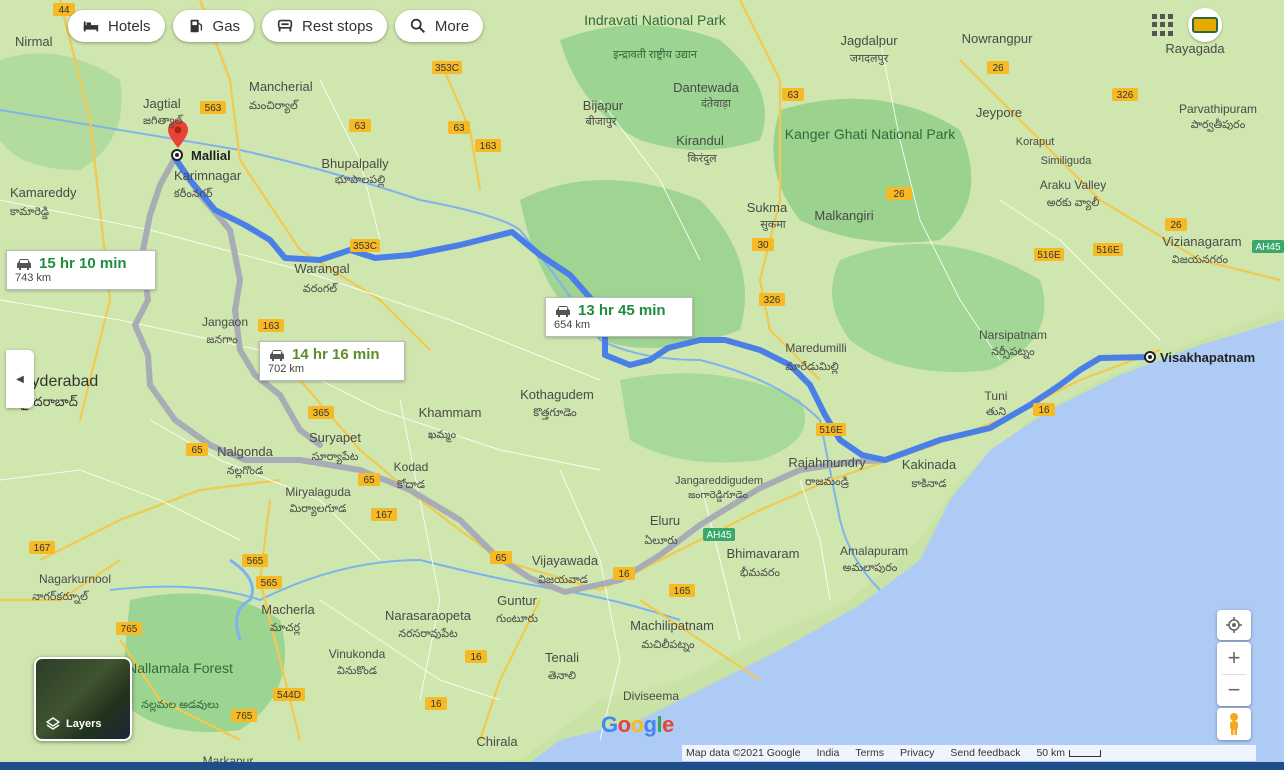 The image size is (1284, 770). What do you see at coordinates (1069, 753) in the screenshot?
I see `scale-bar: 50 km` at bounding box center [1069, 753].